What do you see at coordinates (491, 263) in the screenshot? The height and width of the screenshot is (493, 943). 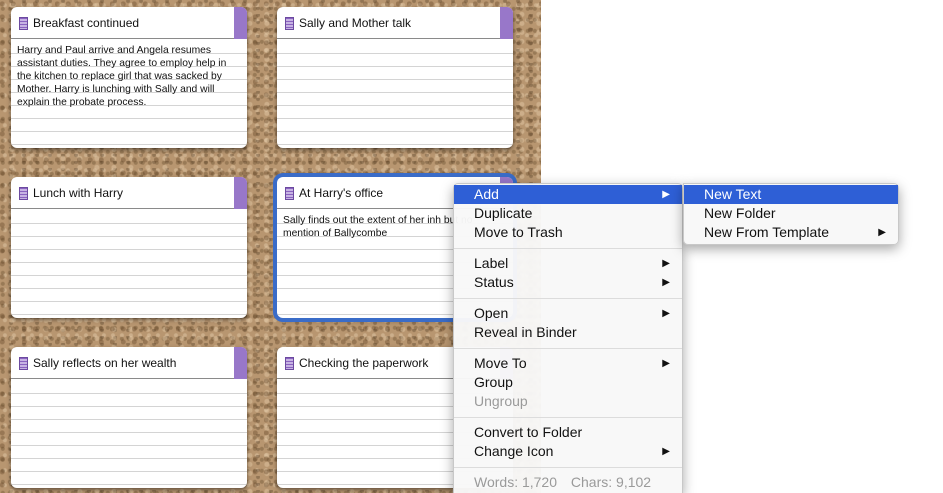 I see `menu-item-label: Label` at bounding box center [491, 263].